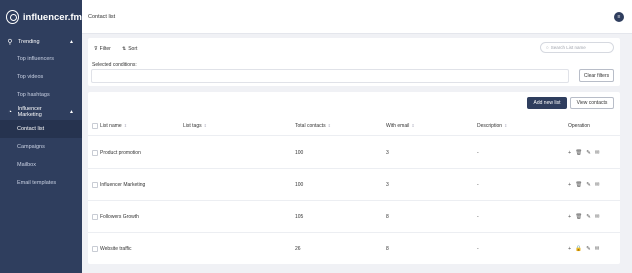  I want to click on trending-icon: ⚲, so click(10, 42).